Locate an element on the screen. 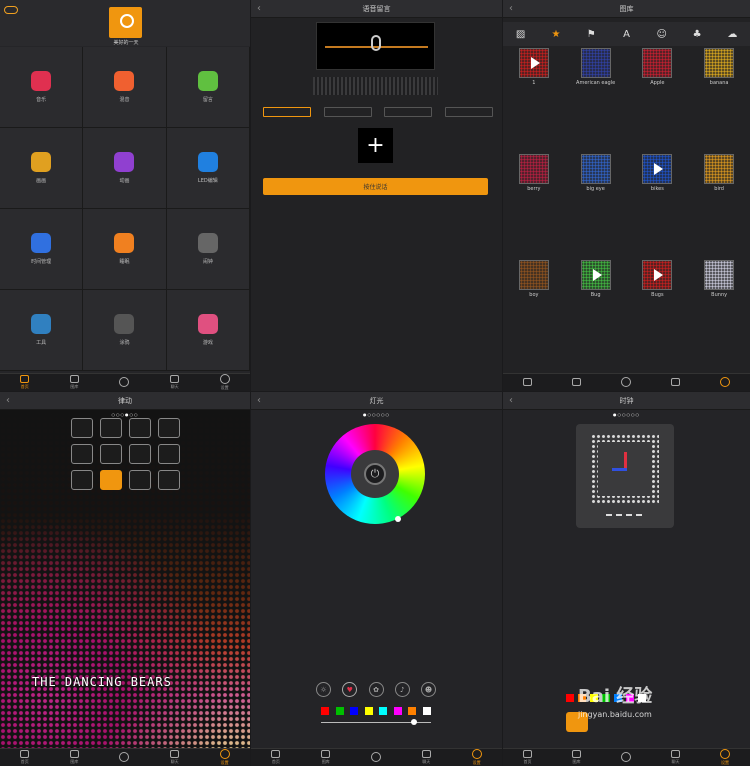 The height and width of the screenshot is (766, 750). light-mode-button: ♪ is located at coordinates (402, 689).